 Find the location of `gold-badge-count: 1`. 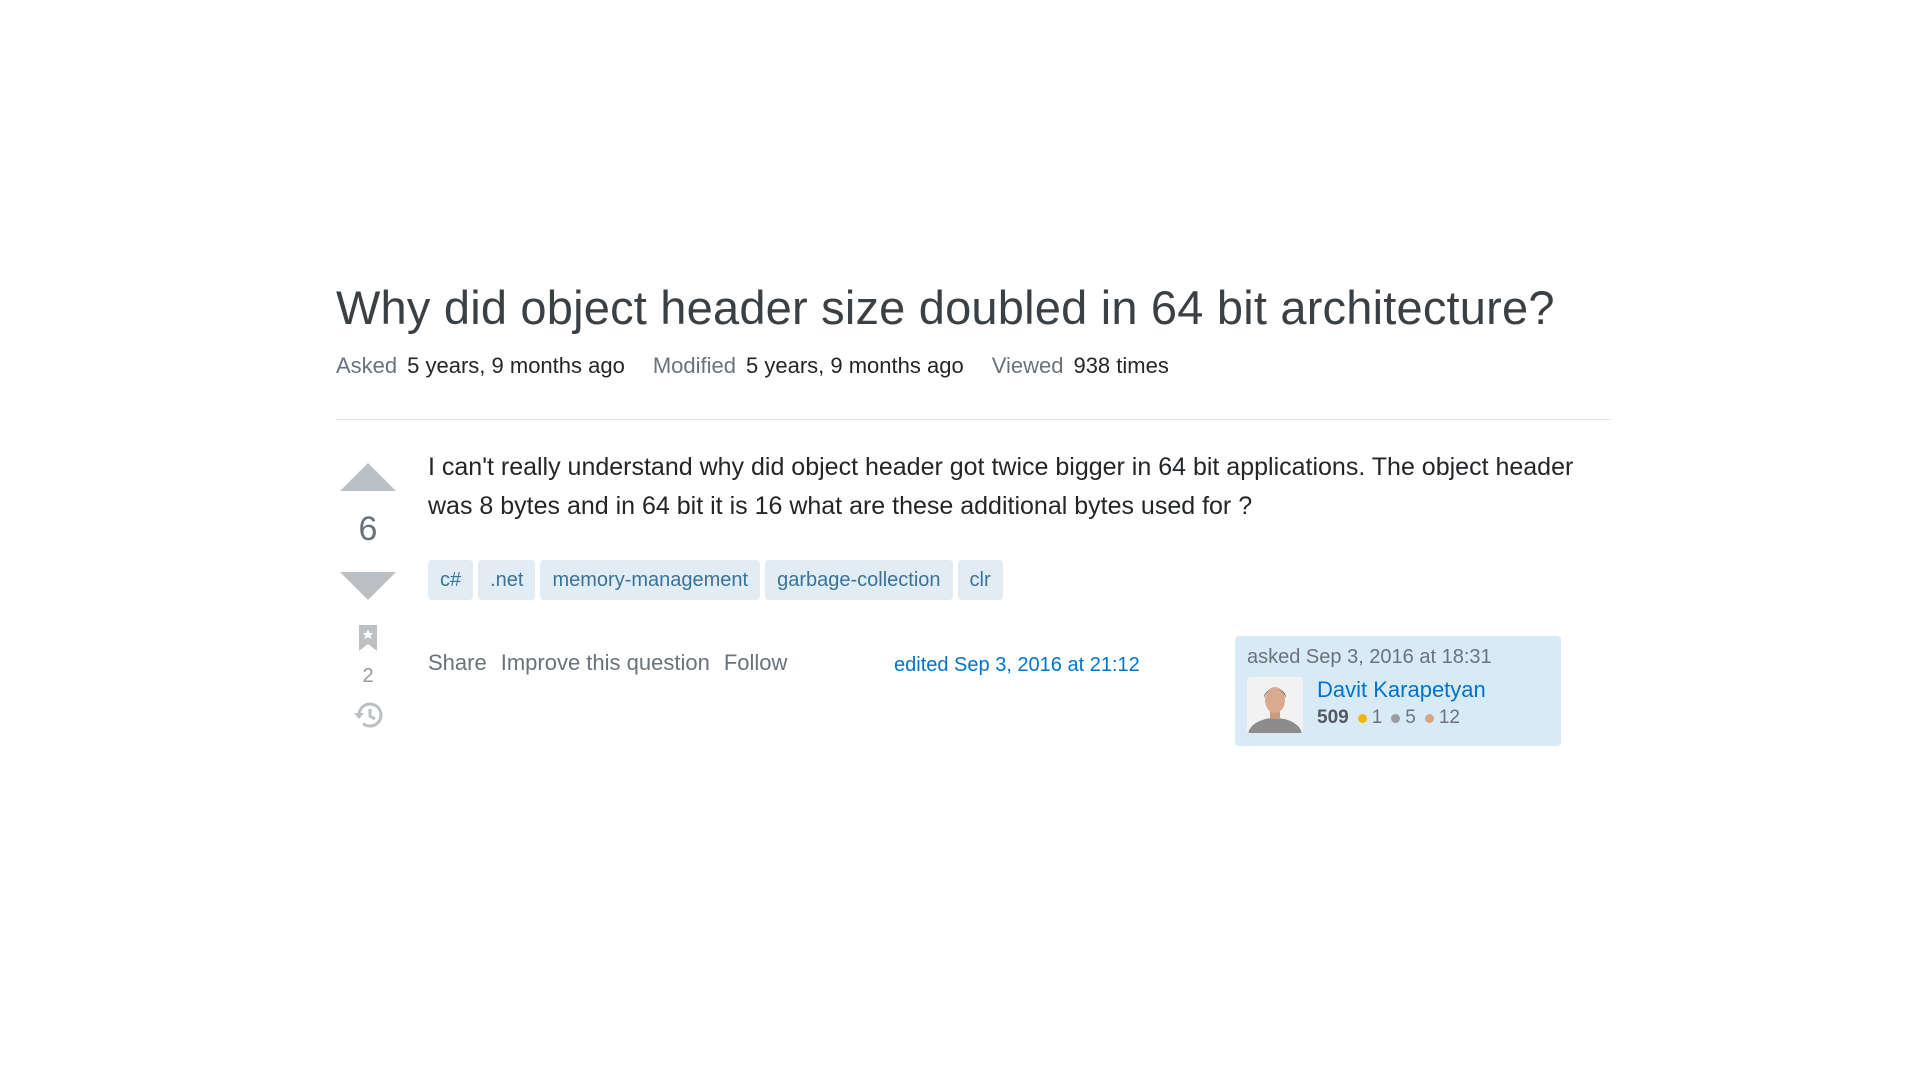

gold-badge-count: 1 is located at coordinates (1377, 717).